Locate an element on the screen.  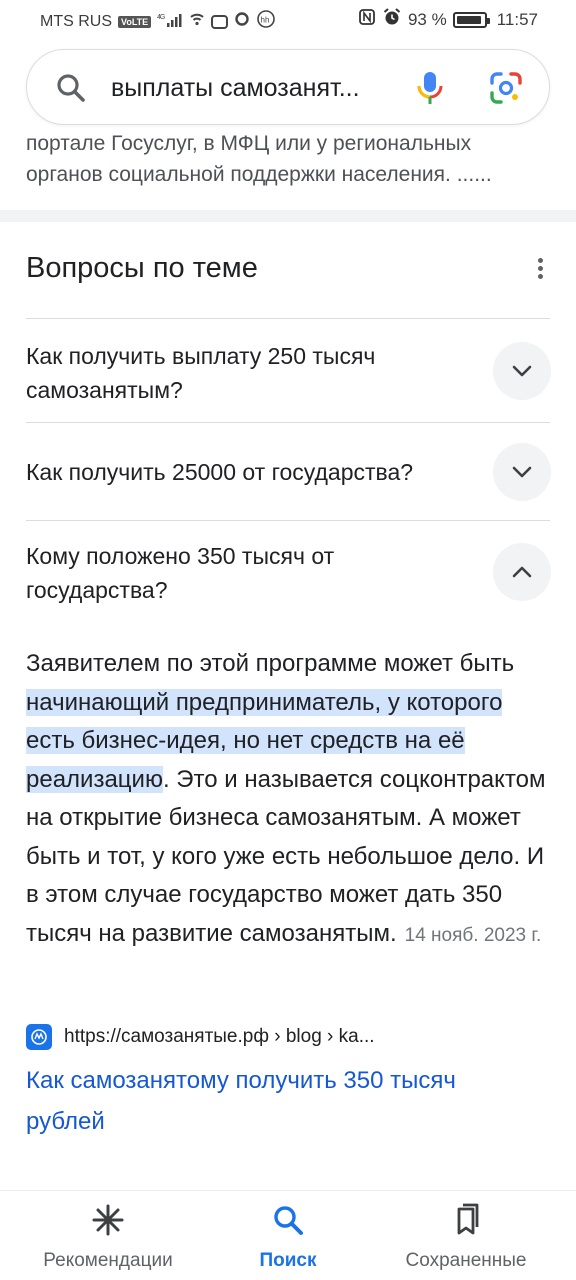
alarm-icon is located at coordinates (392, 19).